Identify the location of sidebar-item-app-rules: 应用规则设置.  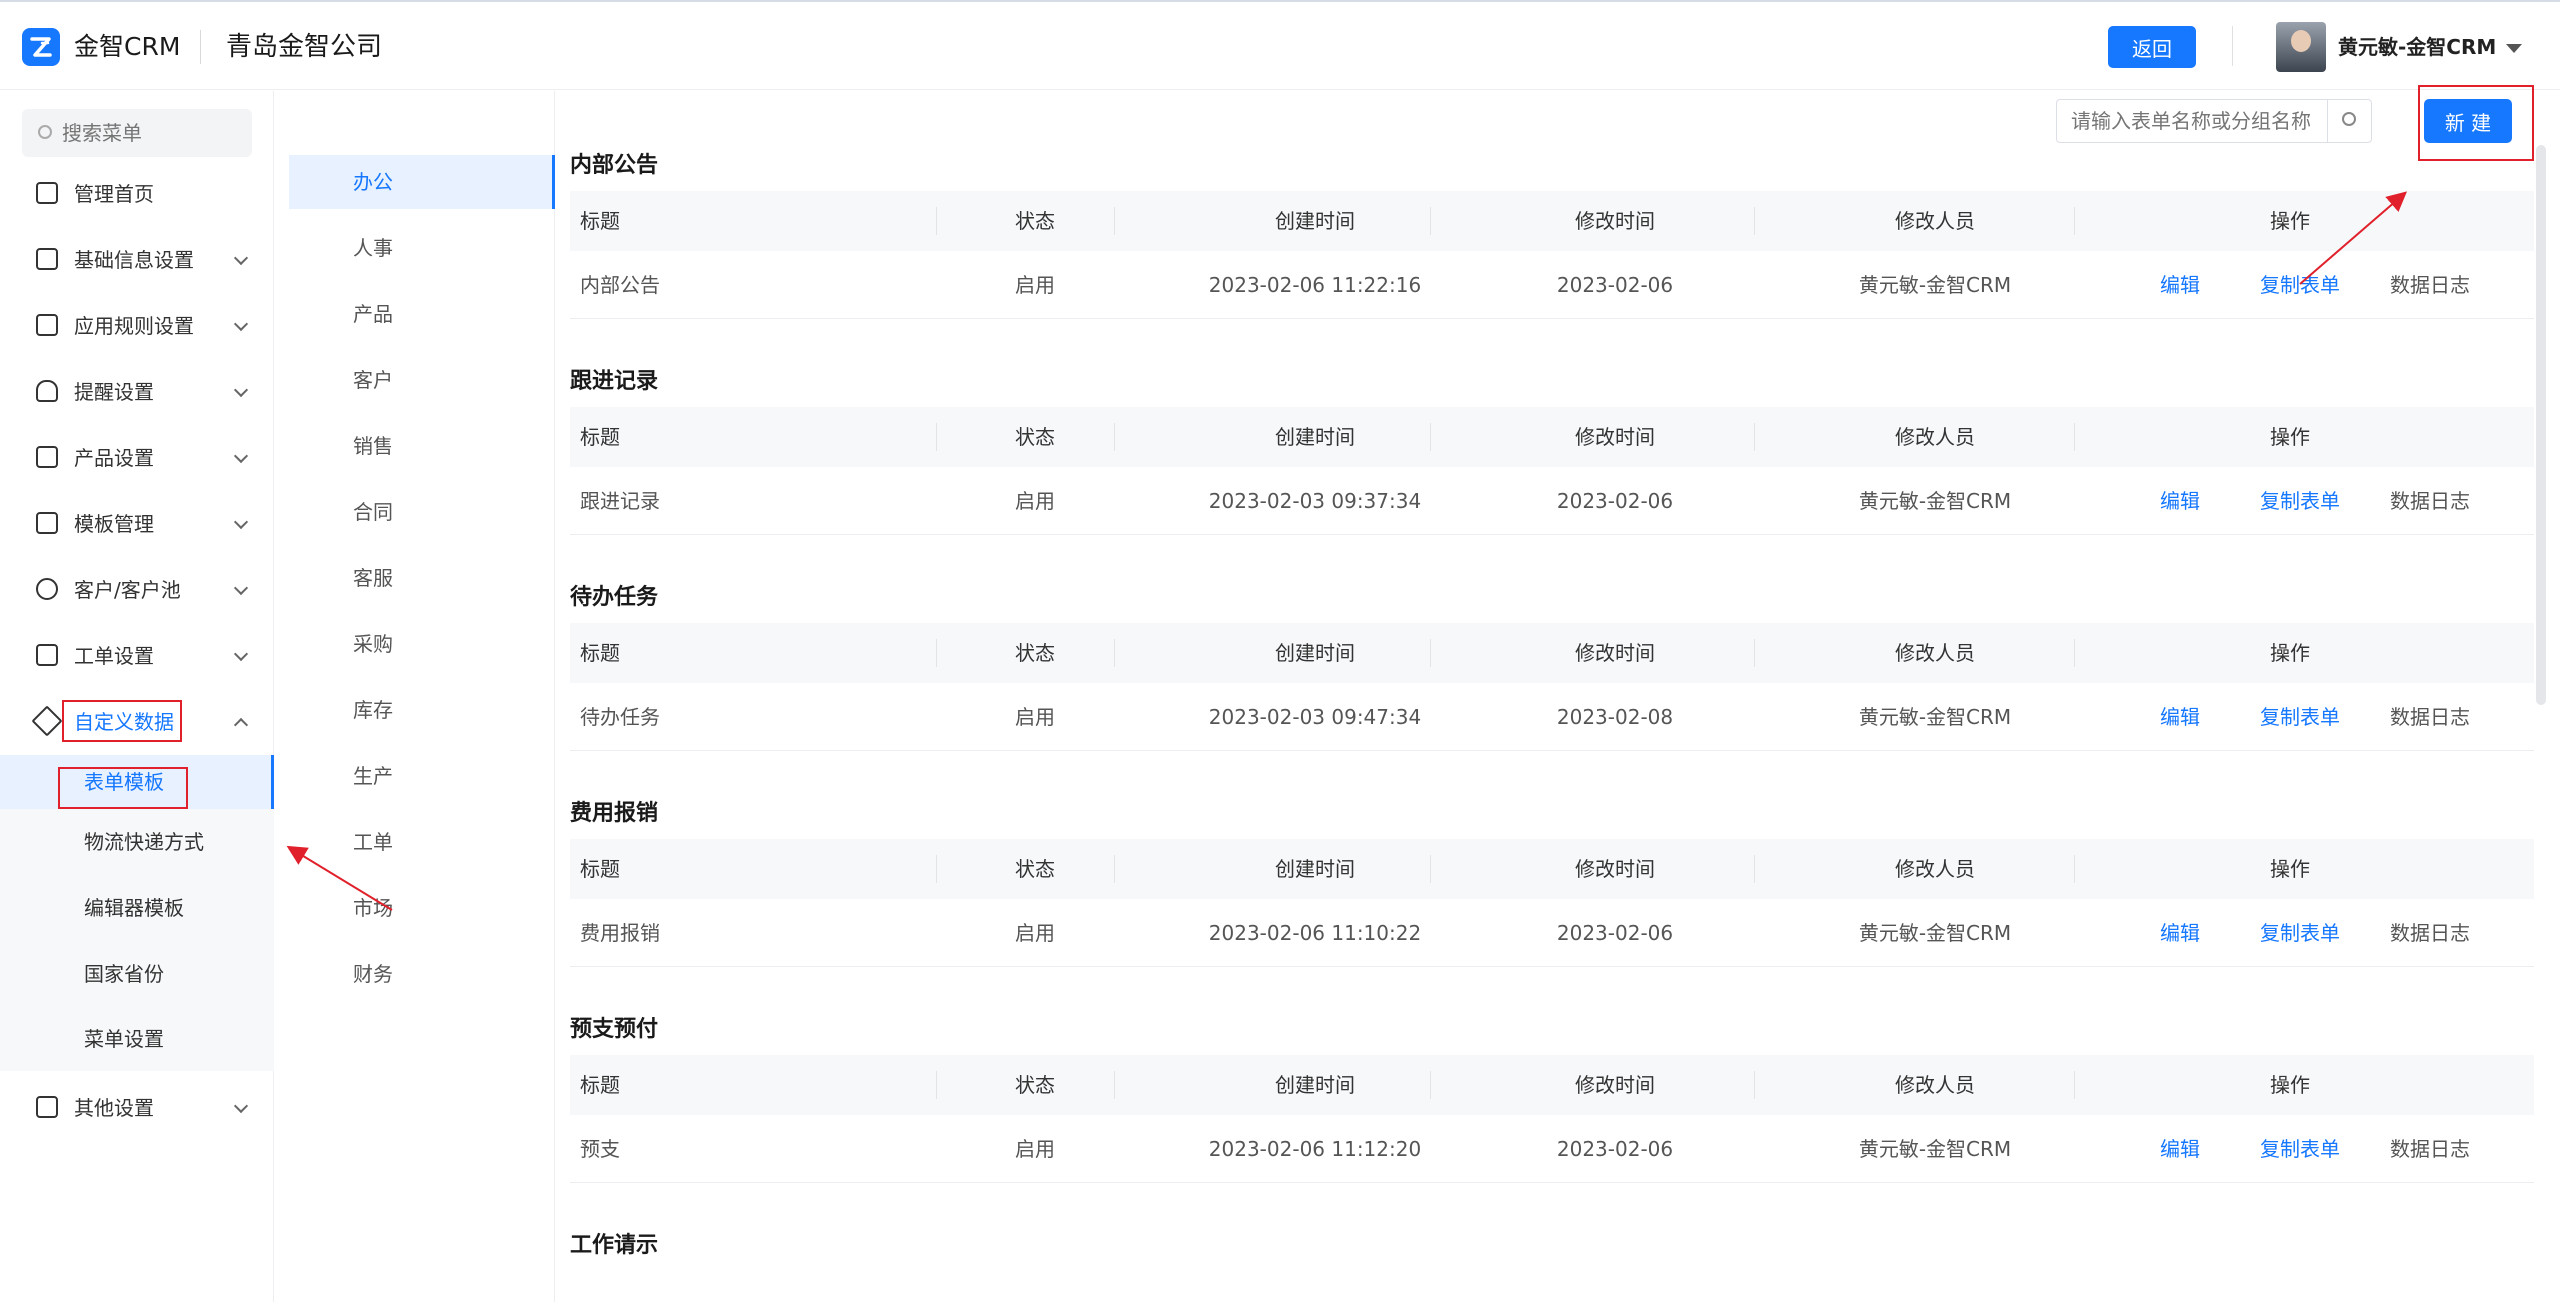
(137, 326).